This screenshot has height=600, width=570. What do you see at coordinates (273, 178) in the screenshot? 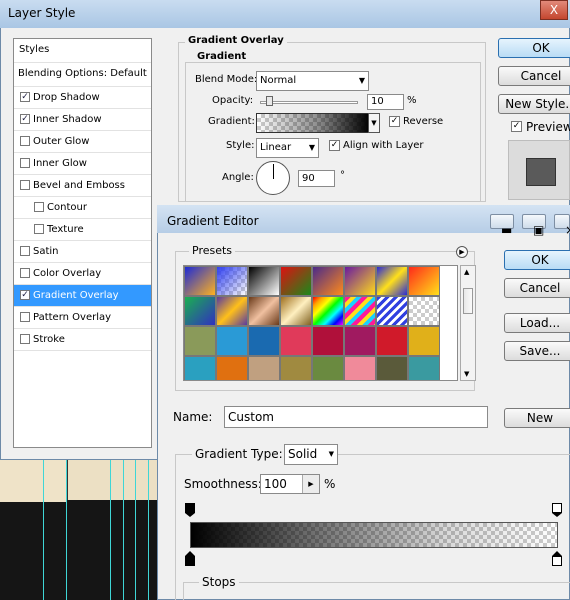
I see `angle-dial` at bounding box center [273, 178].